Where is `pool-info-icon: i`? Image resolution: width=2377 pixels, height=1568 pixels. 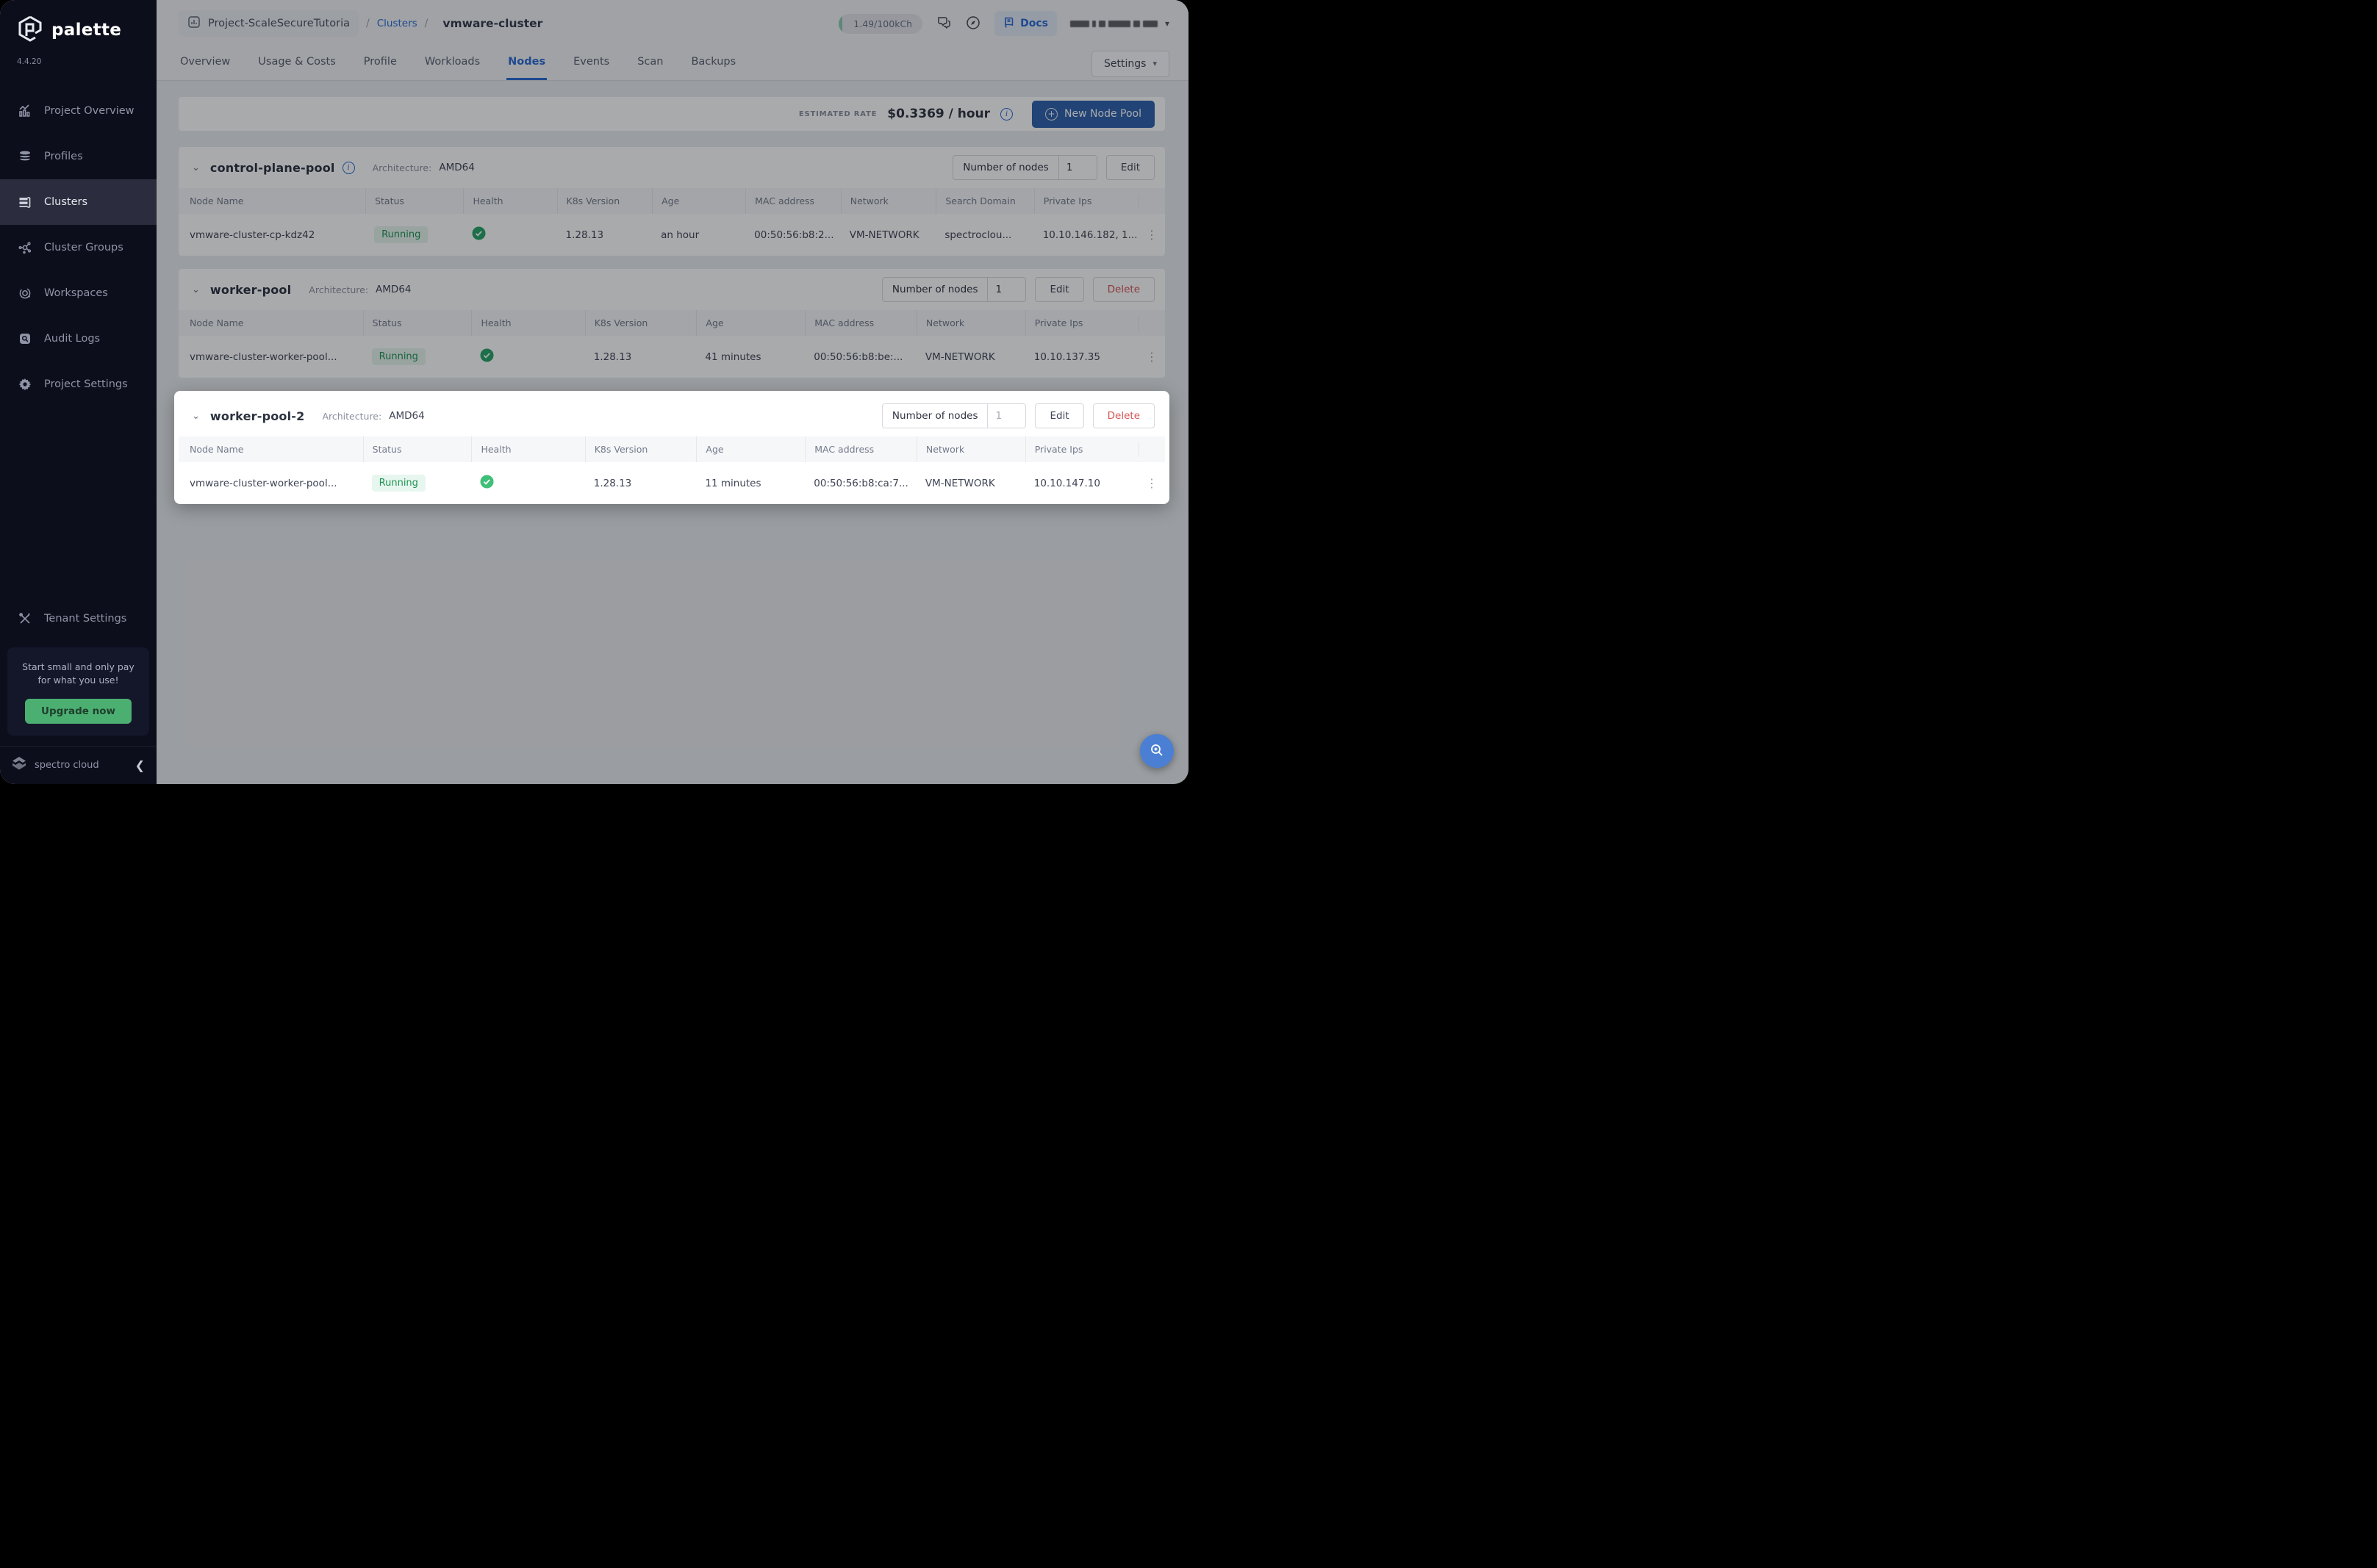 pool-info-icon: i is located at coordinates (348, 168).